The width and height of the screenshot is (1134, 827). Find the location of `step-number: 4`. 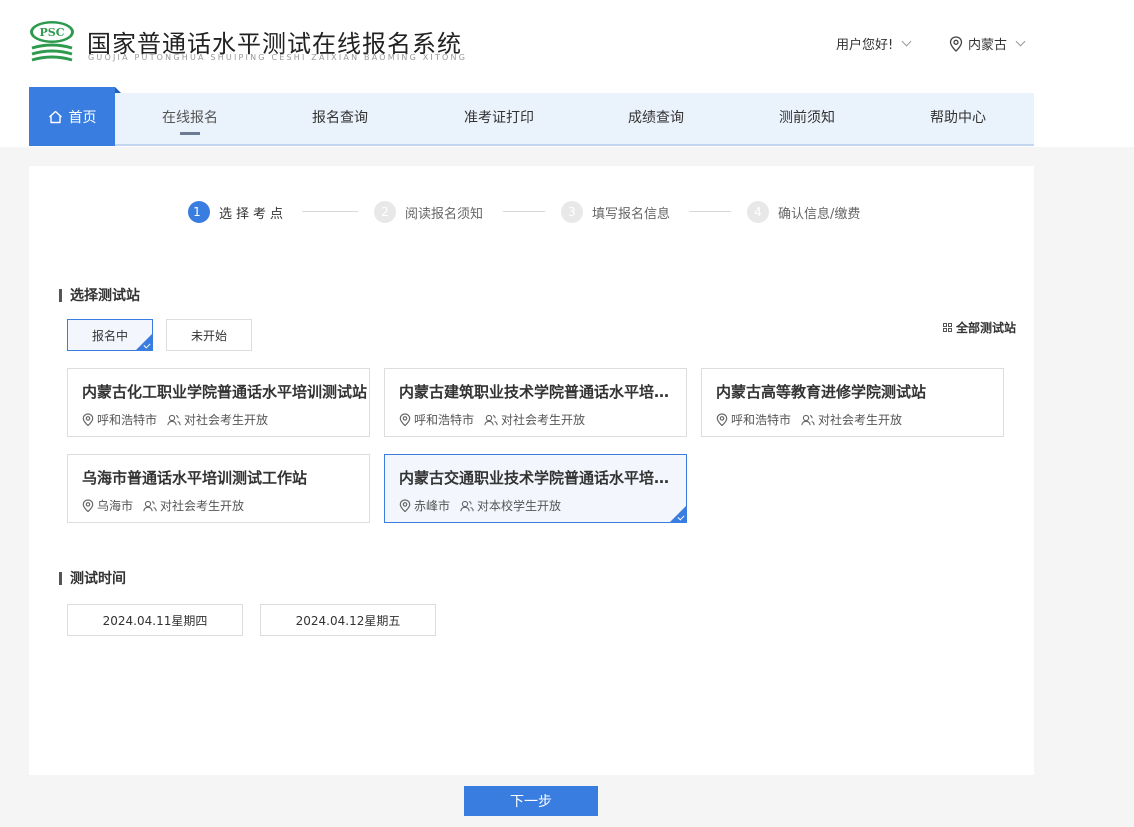

step-number: 4 is located at coordinates (758, 212).